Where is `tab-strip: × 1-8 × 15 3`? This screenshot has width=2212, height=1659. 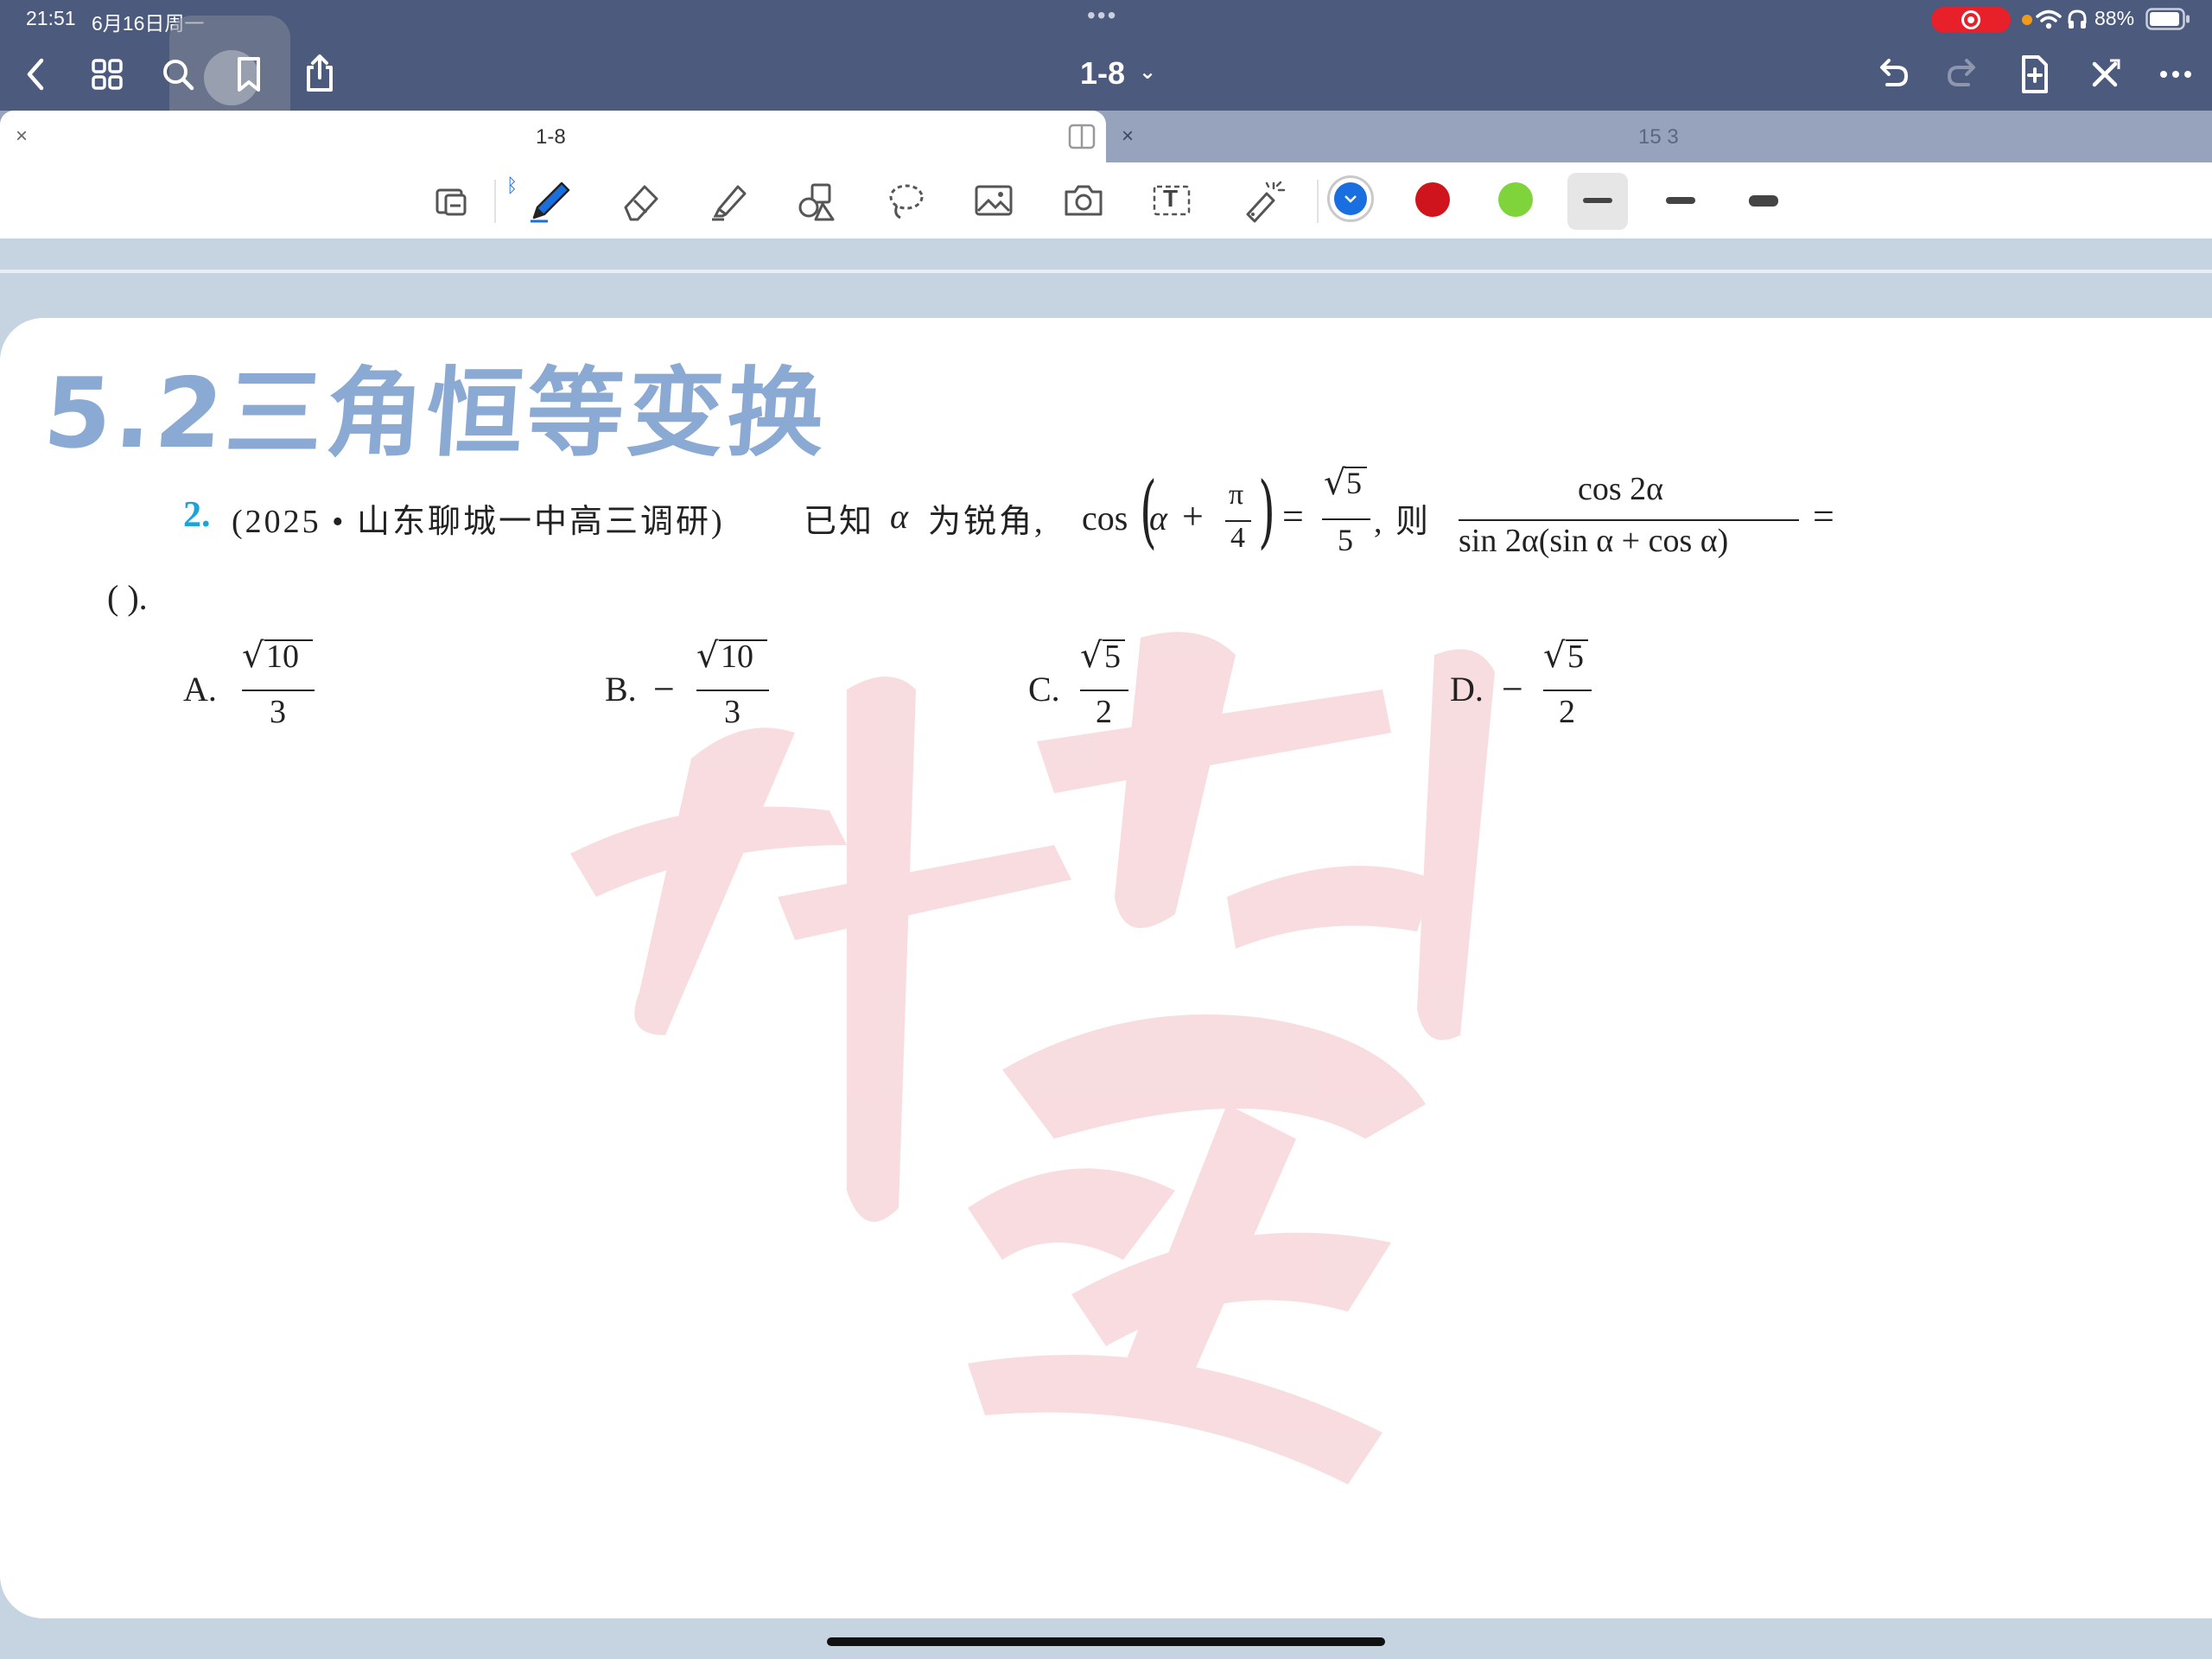 tab-strip: × 1-8 × 15 3 is located at coordinates (1106, 137).